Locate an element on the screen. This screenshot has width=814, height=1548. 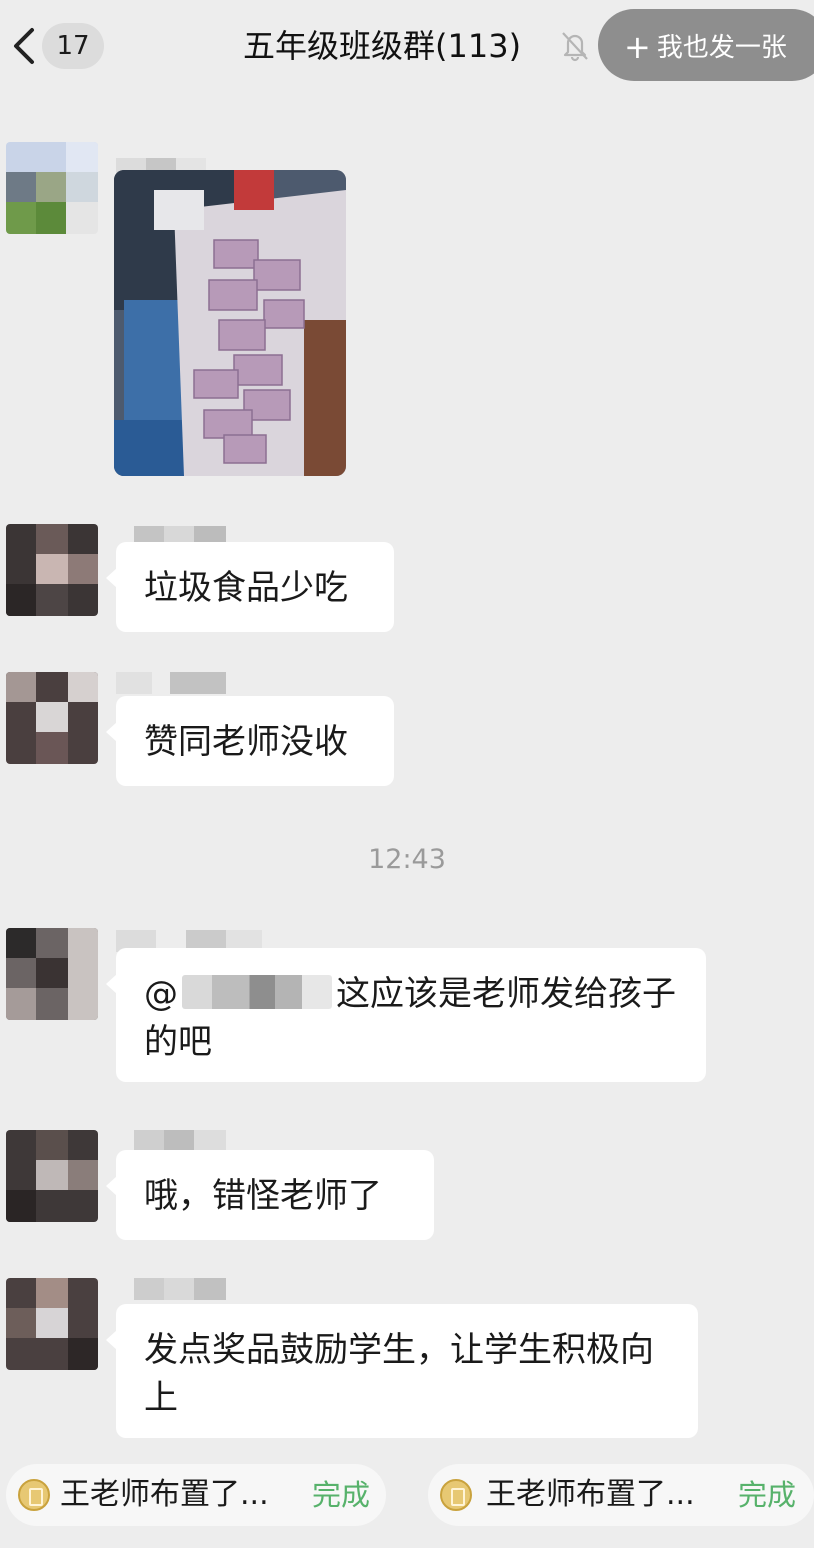
mentioned-user-blurred is located at coordinates (257, 992).